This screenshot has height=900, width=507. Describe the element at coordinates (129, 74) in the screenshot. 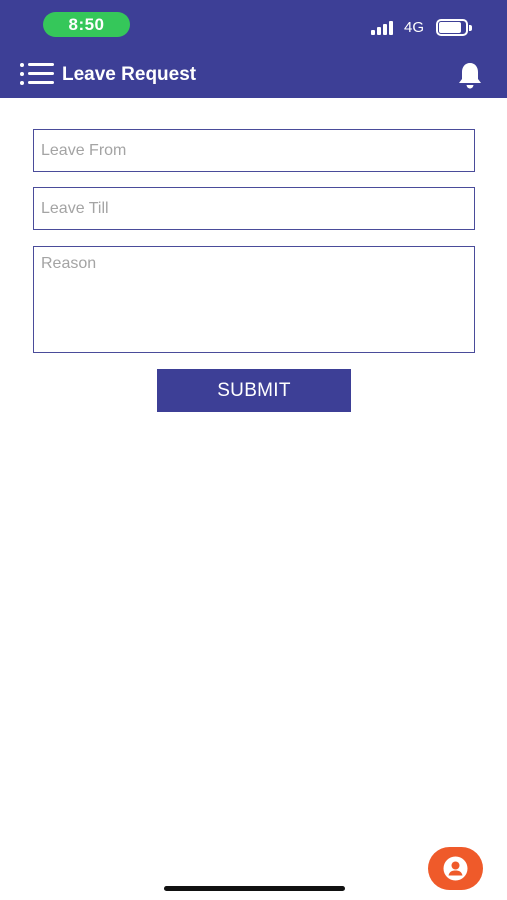

I see `page-title: Leave Request` at that location.